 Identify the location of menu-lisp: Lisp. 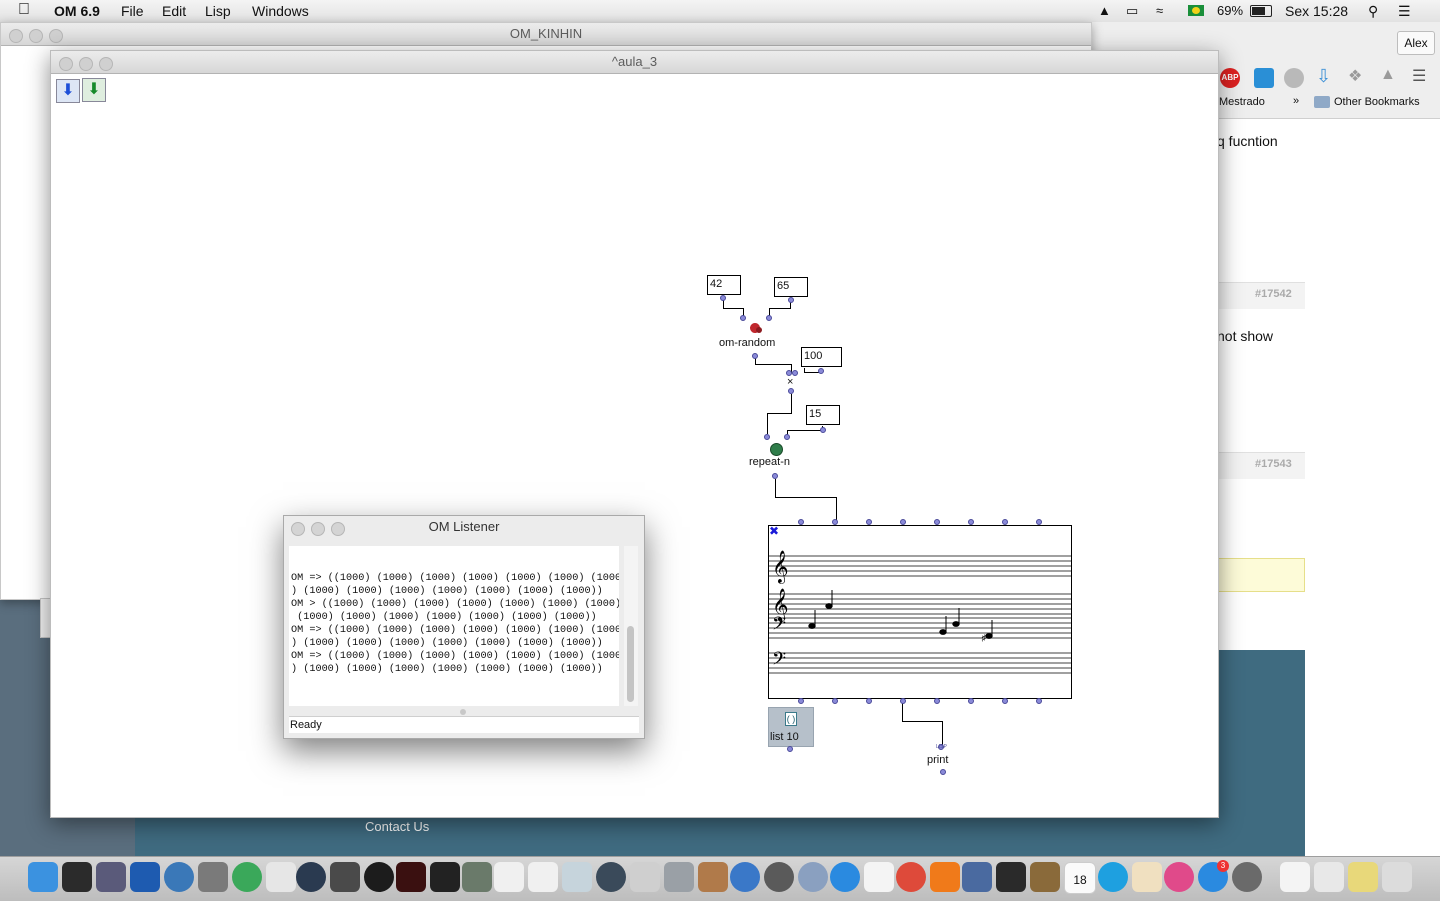
(218, 11).